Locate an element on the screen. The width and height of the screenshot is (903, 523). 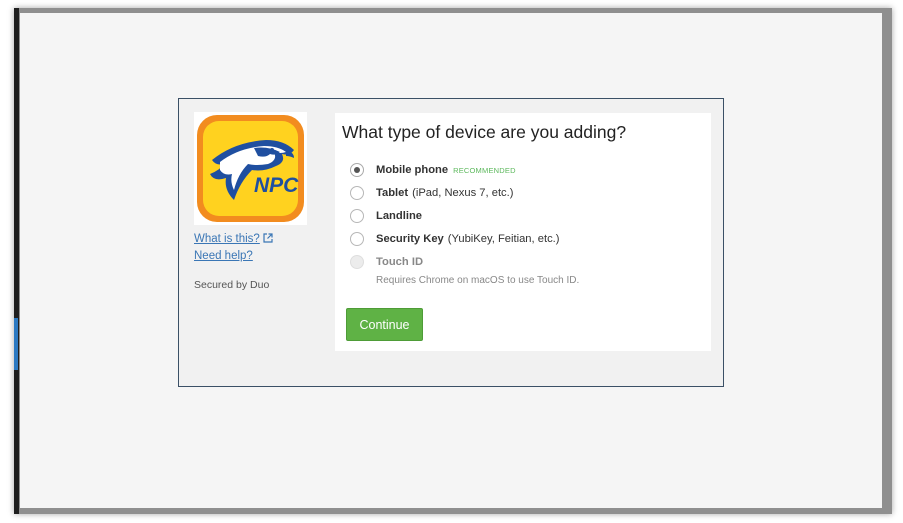
external-link-icon is located at coordinates (268, 239).